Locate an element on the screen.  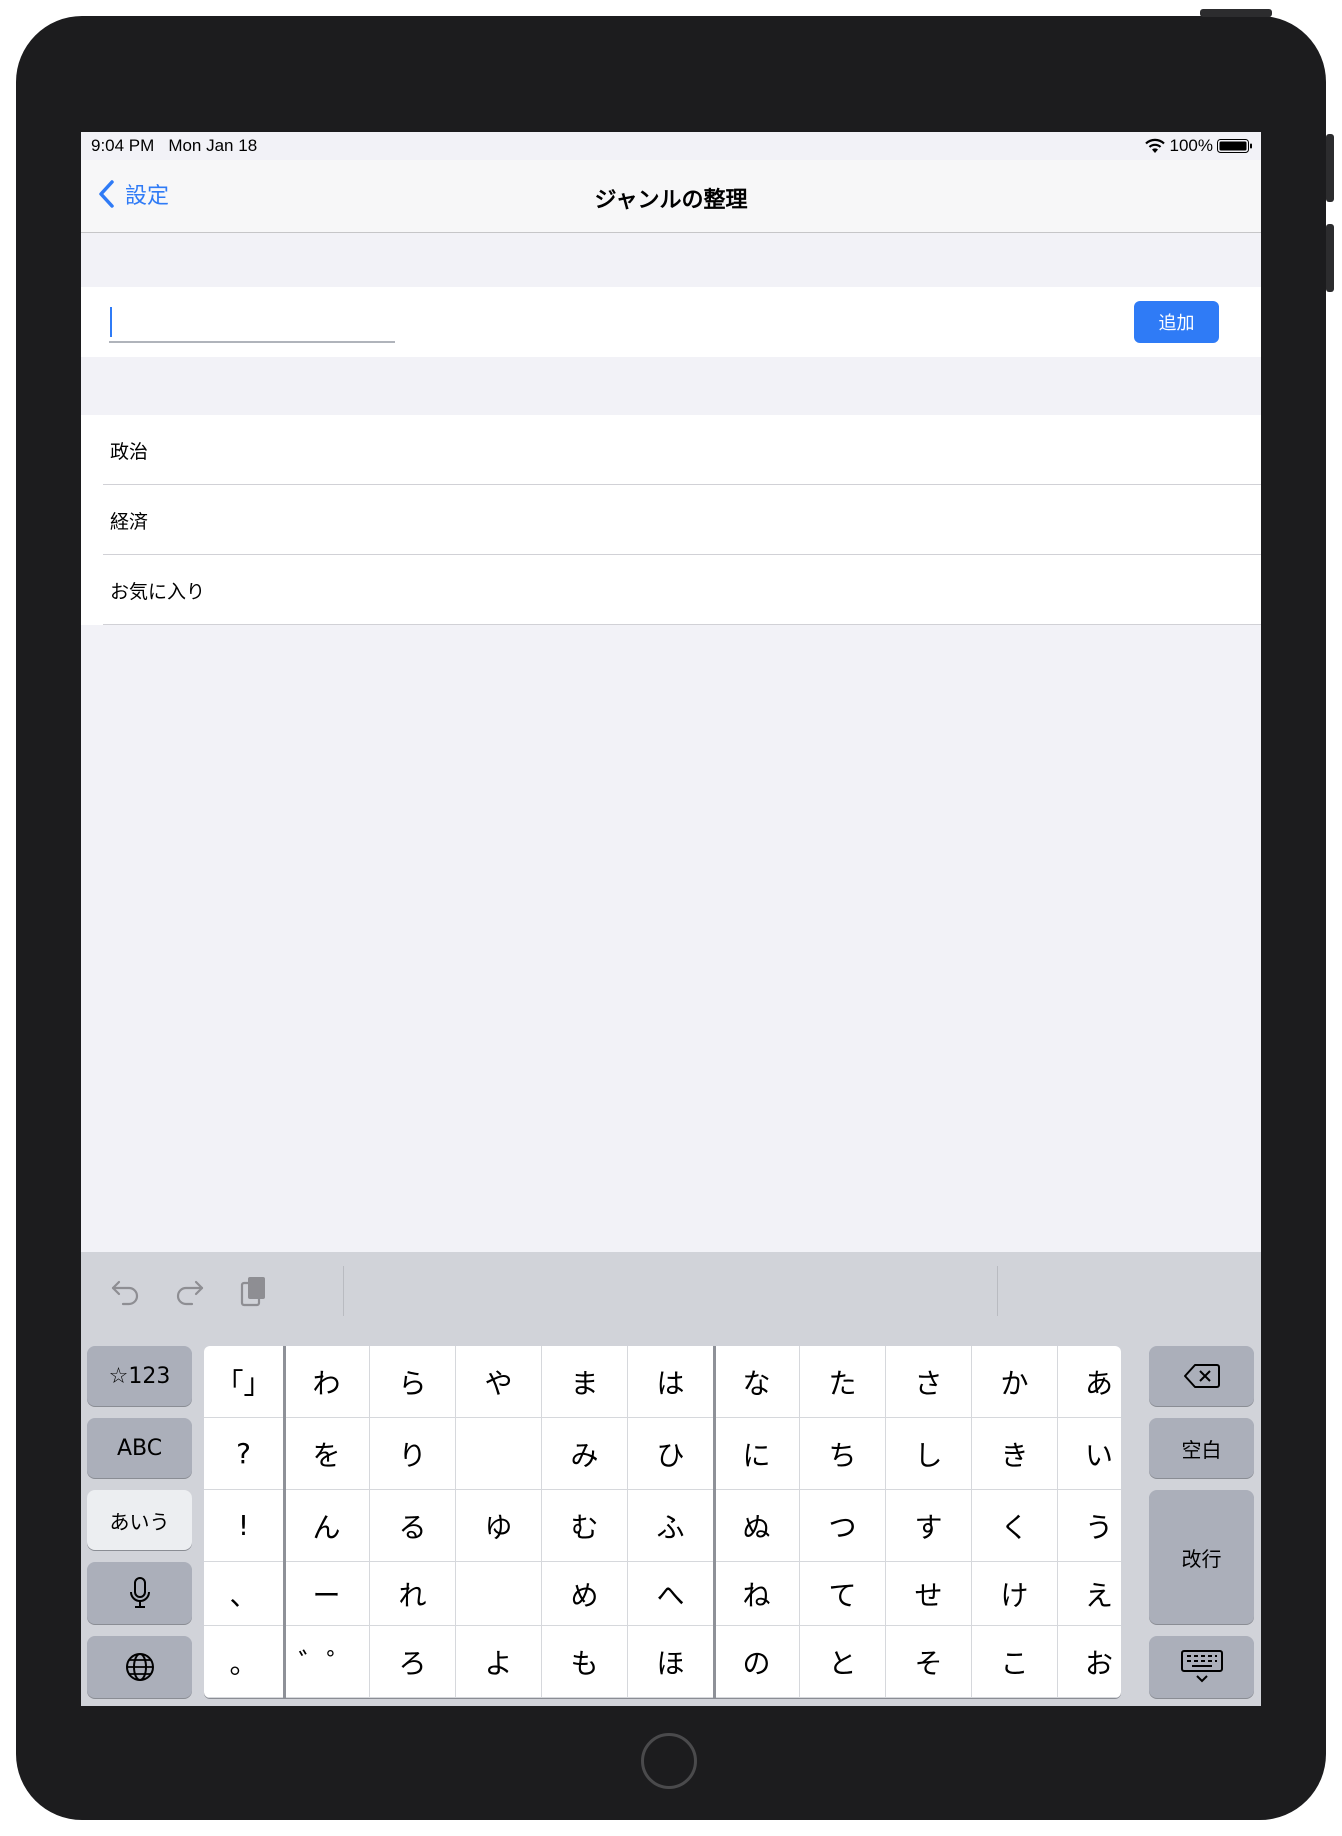
kana-key: ん is located at coordinates (327, 1526).